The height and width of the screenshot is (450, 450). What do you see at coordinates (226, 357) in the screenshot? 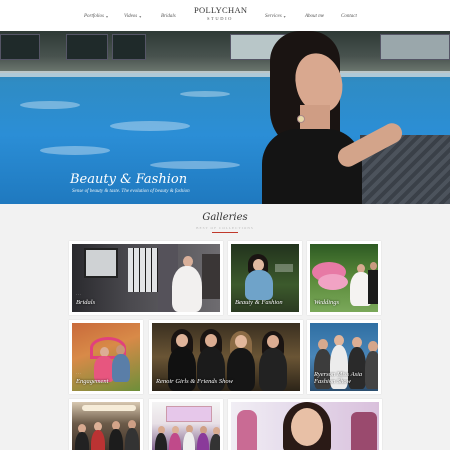
I see `gallery-tile-renoir-girls: Renoir Girls & Friends Show` at bounding box center [226, 357].